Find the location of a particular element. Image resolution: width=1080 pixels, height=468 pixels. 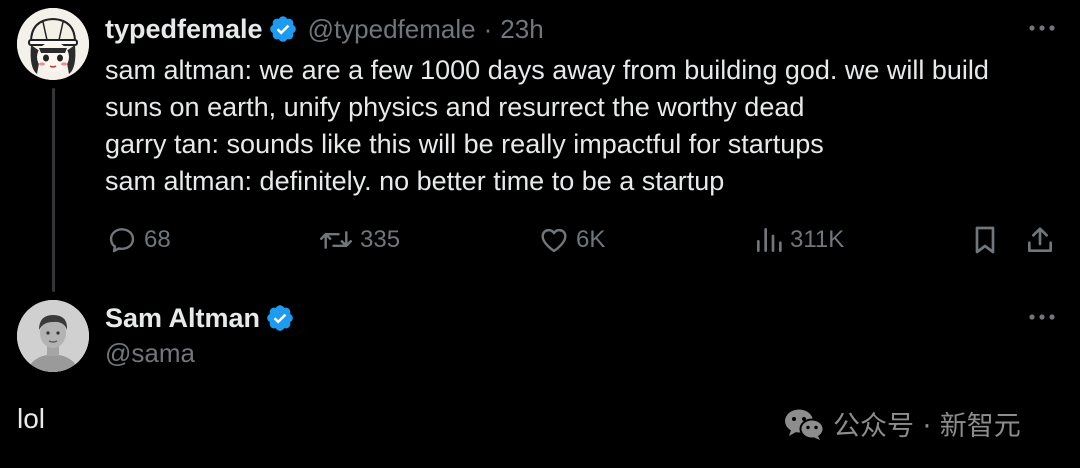

tweet-action-bar: 68 335 6K 311K is located at coordinates (540, 240).